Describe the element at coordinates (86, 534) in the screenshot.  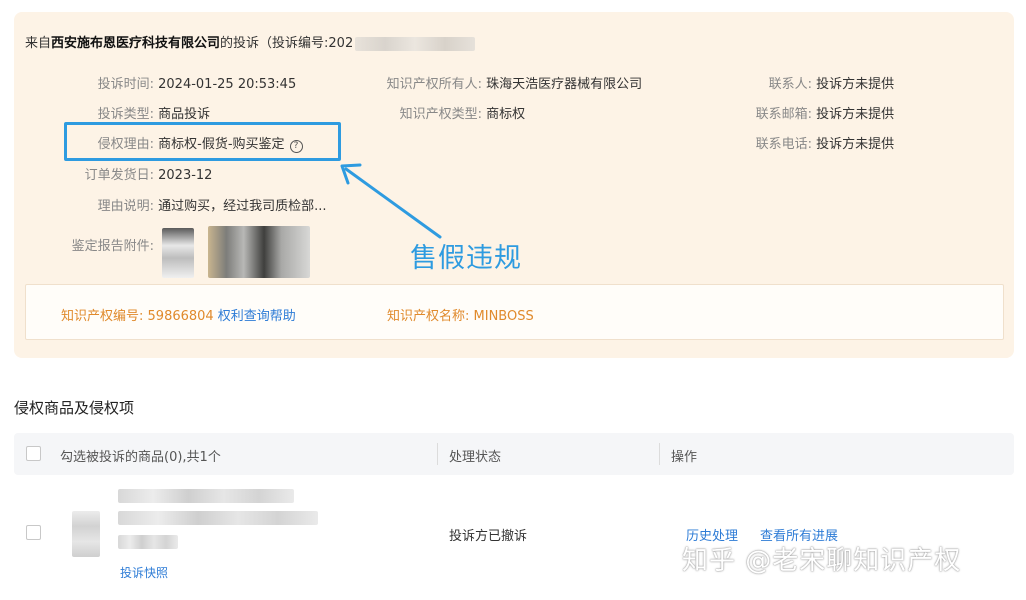
I see `product-thumbnail` at that location.